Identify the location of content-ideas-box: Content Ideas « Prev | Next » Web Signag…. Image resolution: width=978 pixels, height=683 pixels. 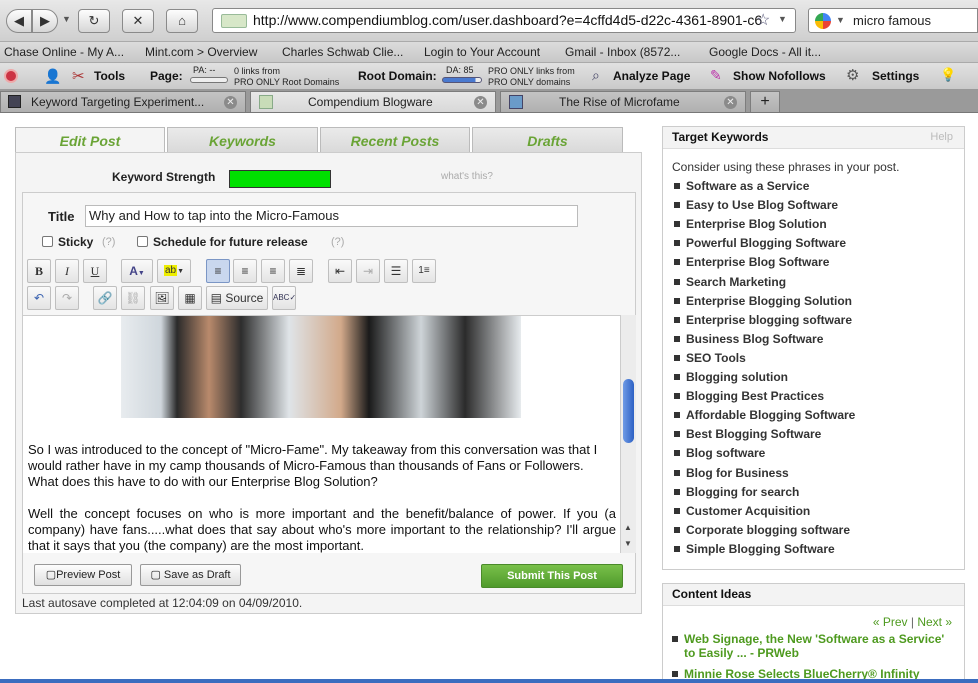
(813, 633).